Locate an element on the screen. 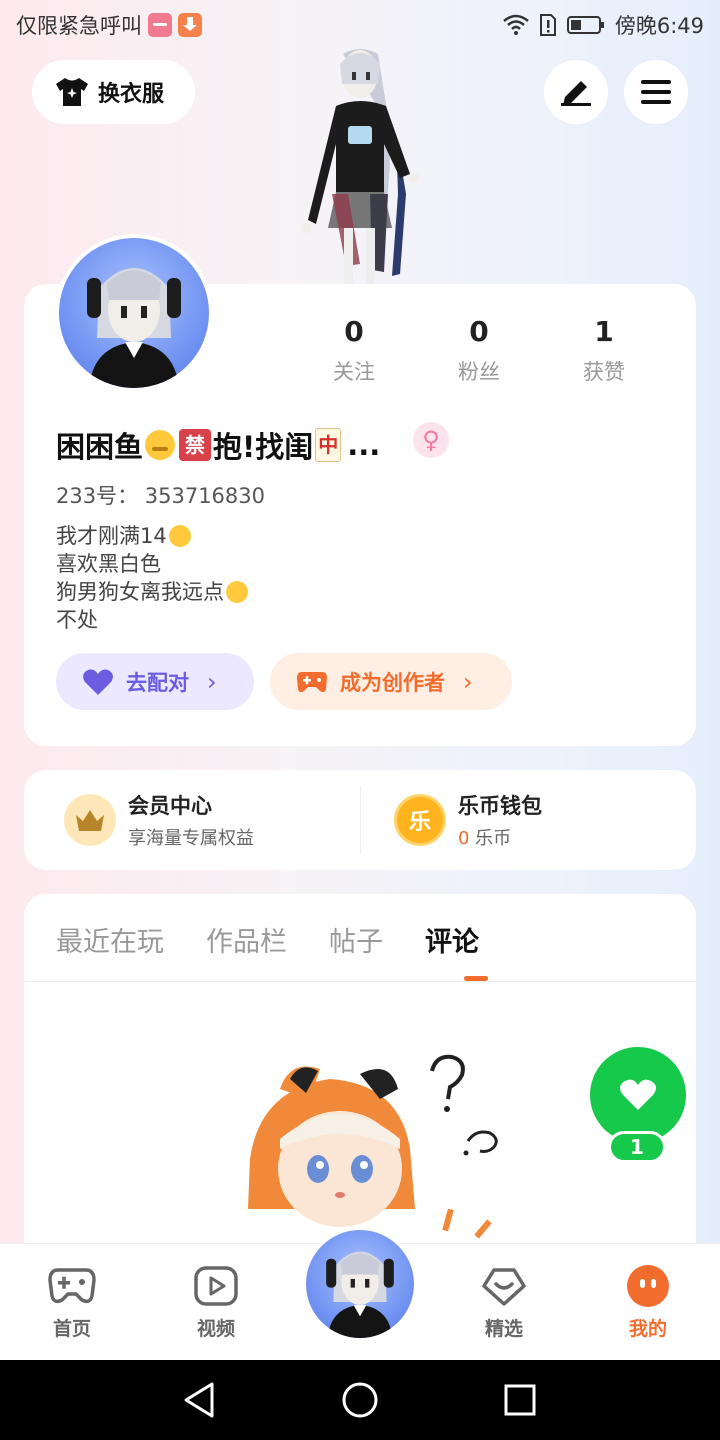 The height and width of the screenshot is (1440, 720). followers-label: 粉丝 is located at coordinates (479, 372).